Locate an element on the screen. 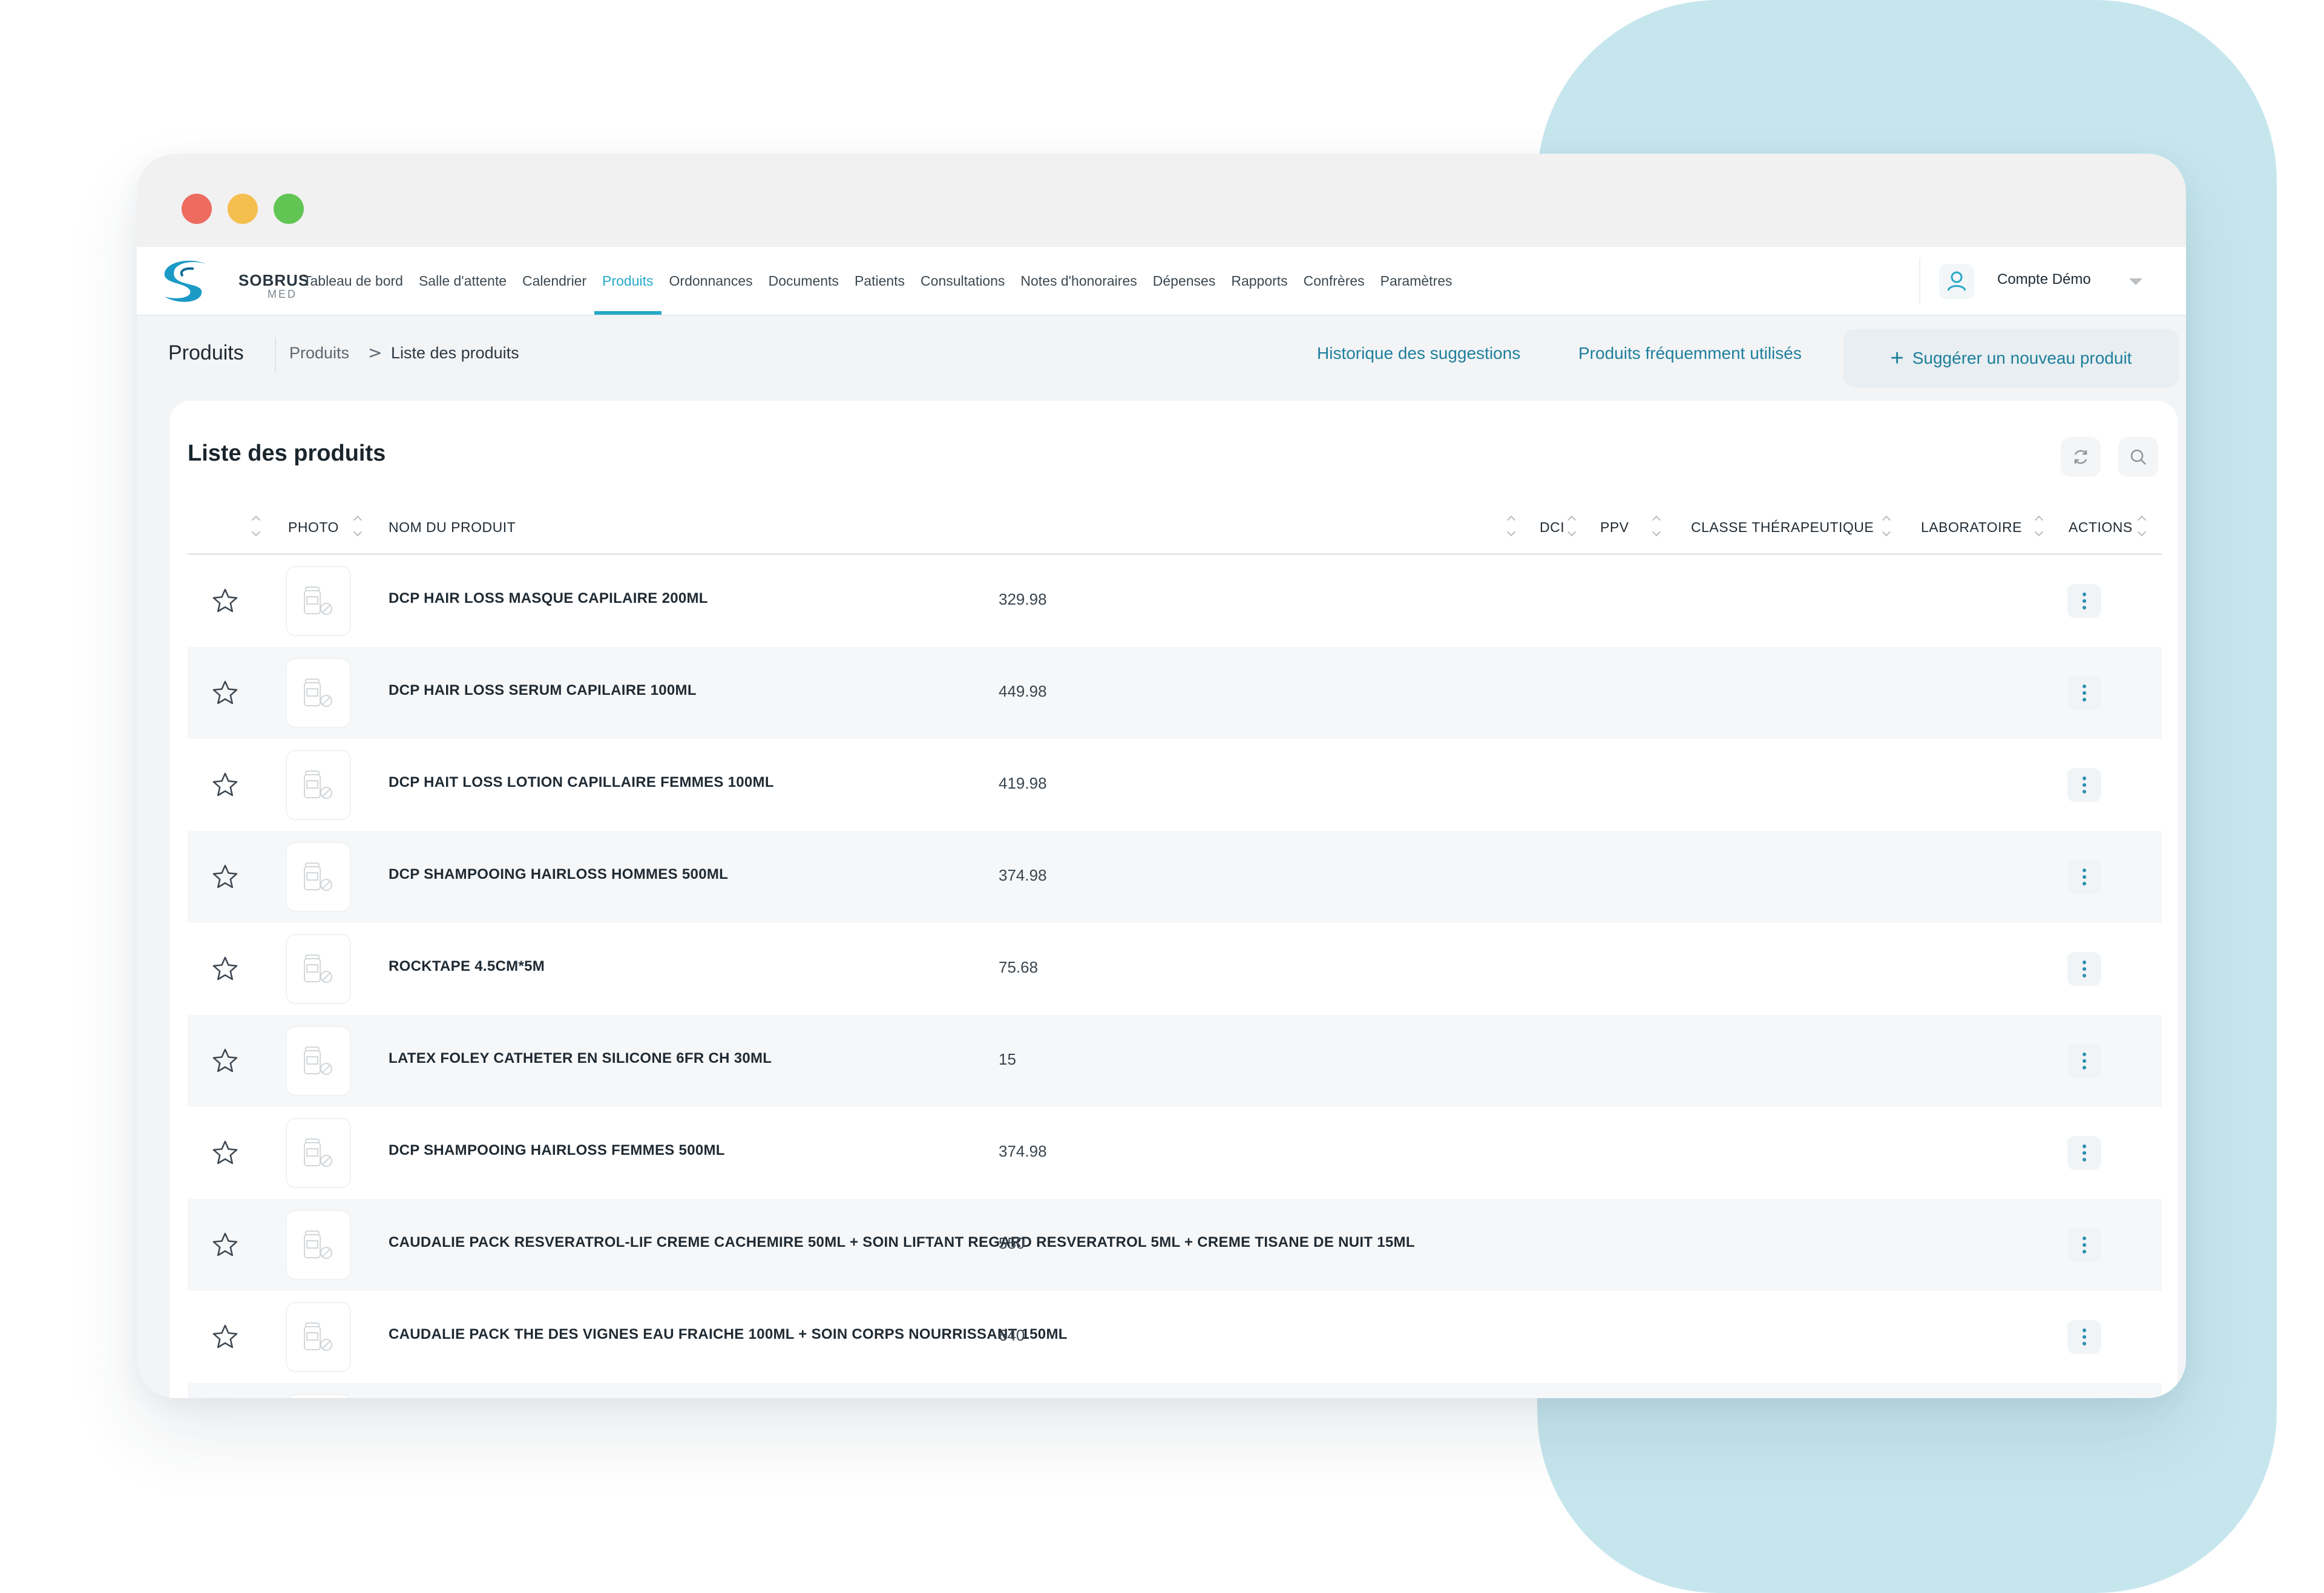 Image resolution: width=2324 pixels, height=1593 pixels. nav-item-documents: Documents is located at coordinates (804, 281).